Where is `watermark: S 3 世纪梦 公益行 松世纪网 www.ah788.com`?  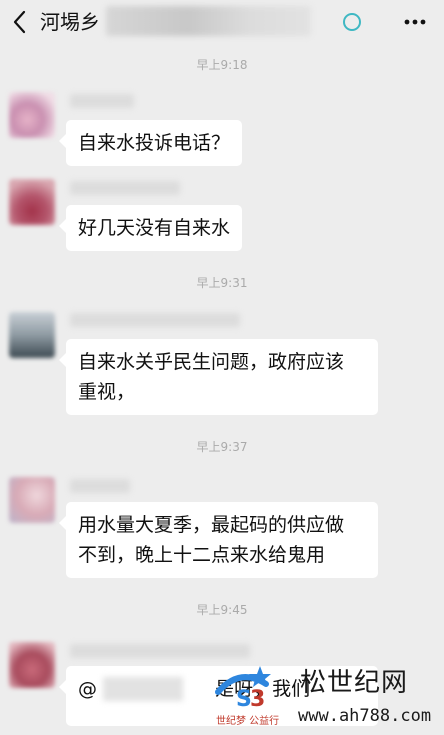
watermark: S 3 世纪梦 公益行 松世纪网 www.ah788.com is located at coordinates (327, 698).